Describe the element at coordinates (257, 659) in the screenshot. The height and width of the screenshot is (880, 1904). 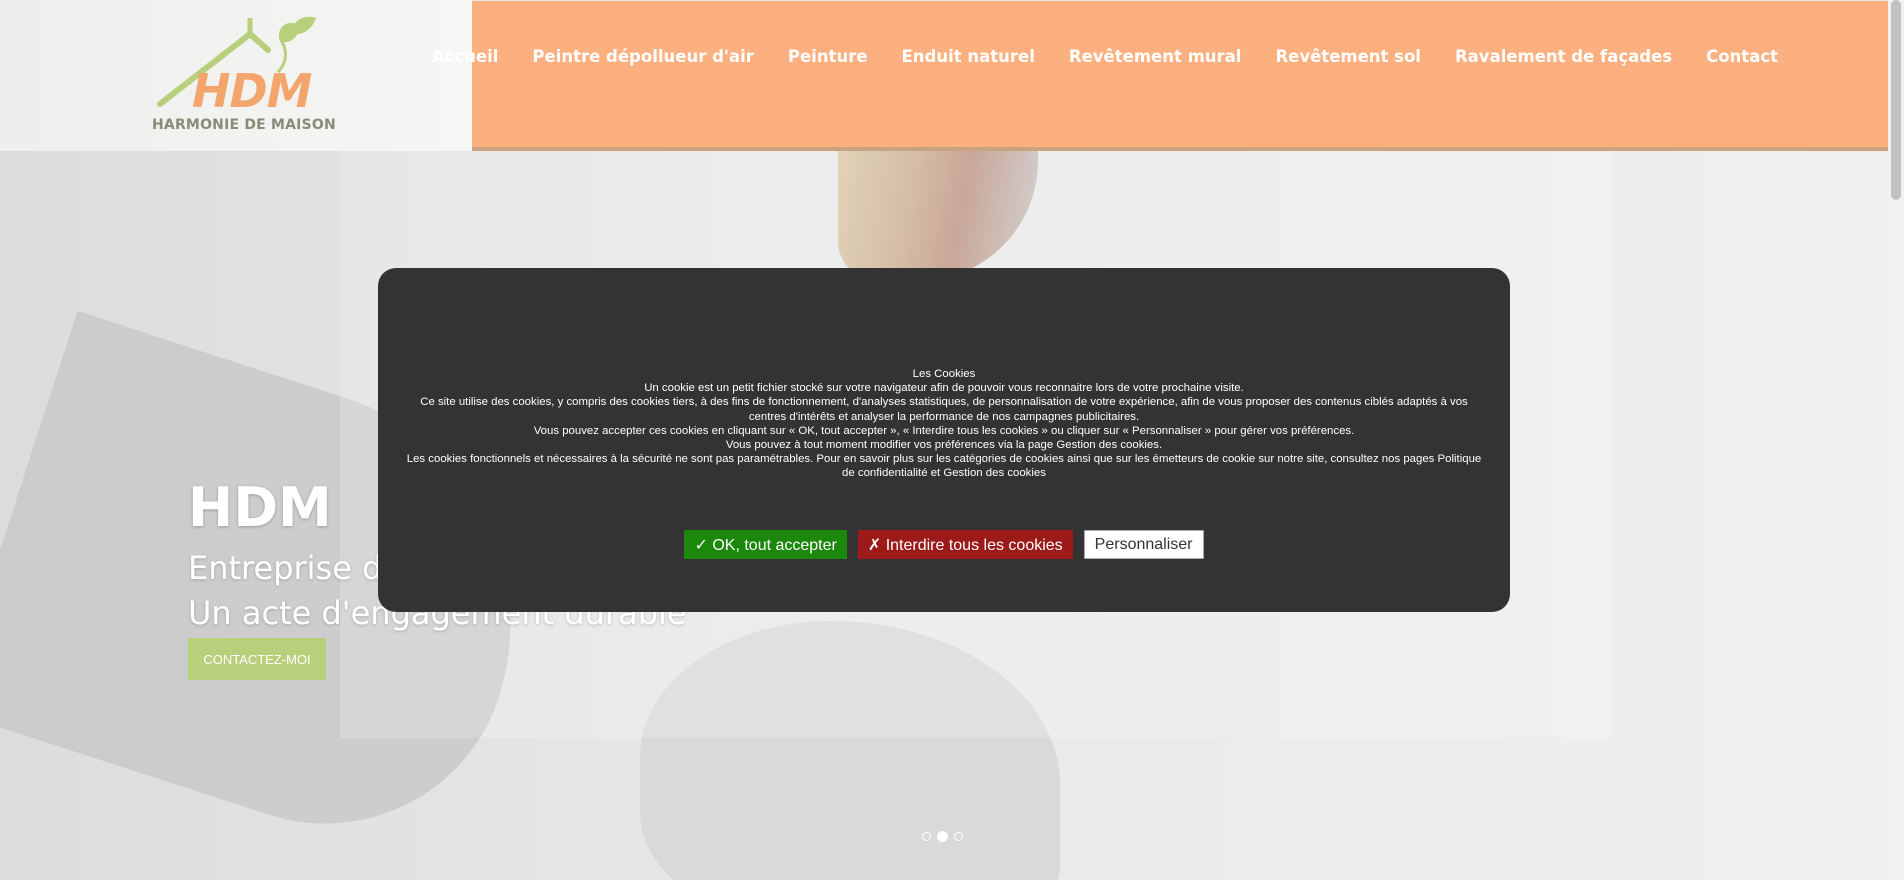
I see `contact-me-button: CONTACTEZ-MOI` at that location.